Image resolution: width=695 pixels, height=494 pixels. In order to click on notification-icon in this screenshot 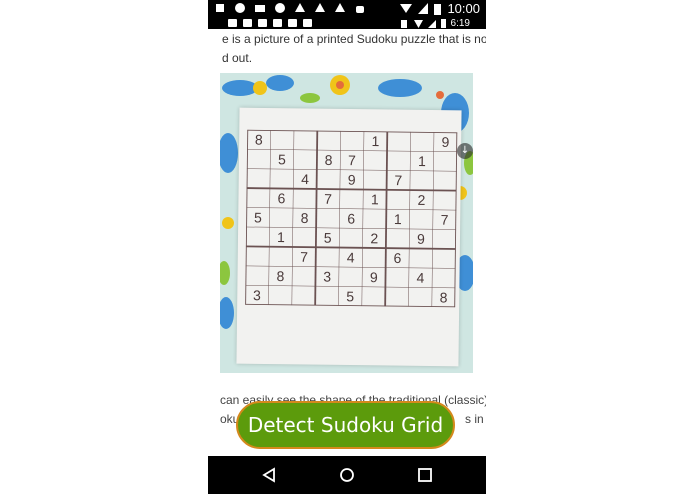, I will do `click(220, 8)`.